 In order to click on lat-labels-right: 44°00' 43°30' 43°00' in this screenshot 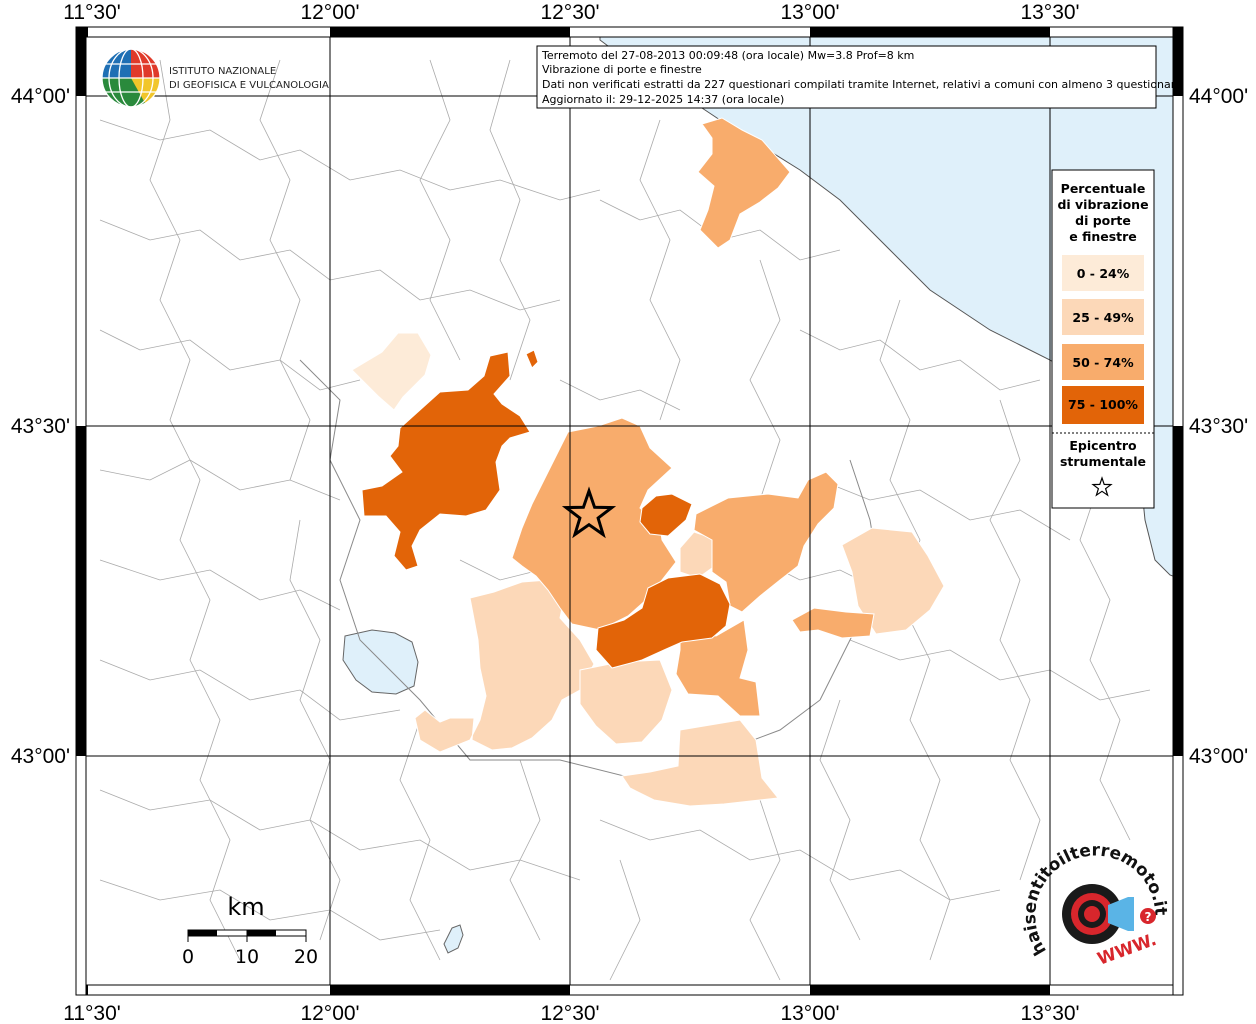, I will do `click(1218, 426)`.